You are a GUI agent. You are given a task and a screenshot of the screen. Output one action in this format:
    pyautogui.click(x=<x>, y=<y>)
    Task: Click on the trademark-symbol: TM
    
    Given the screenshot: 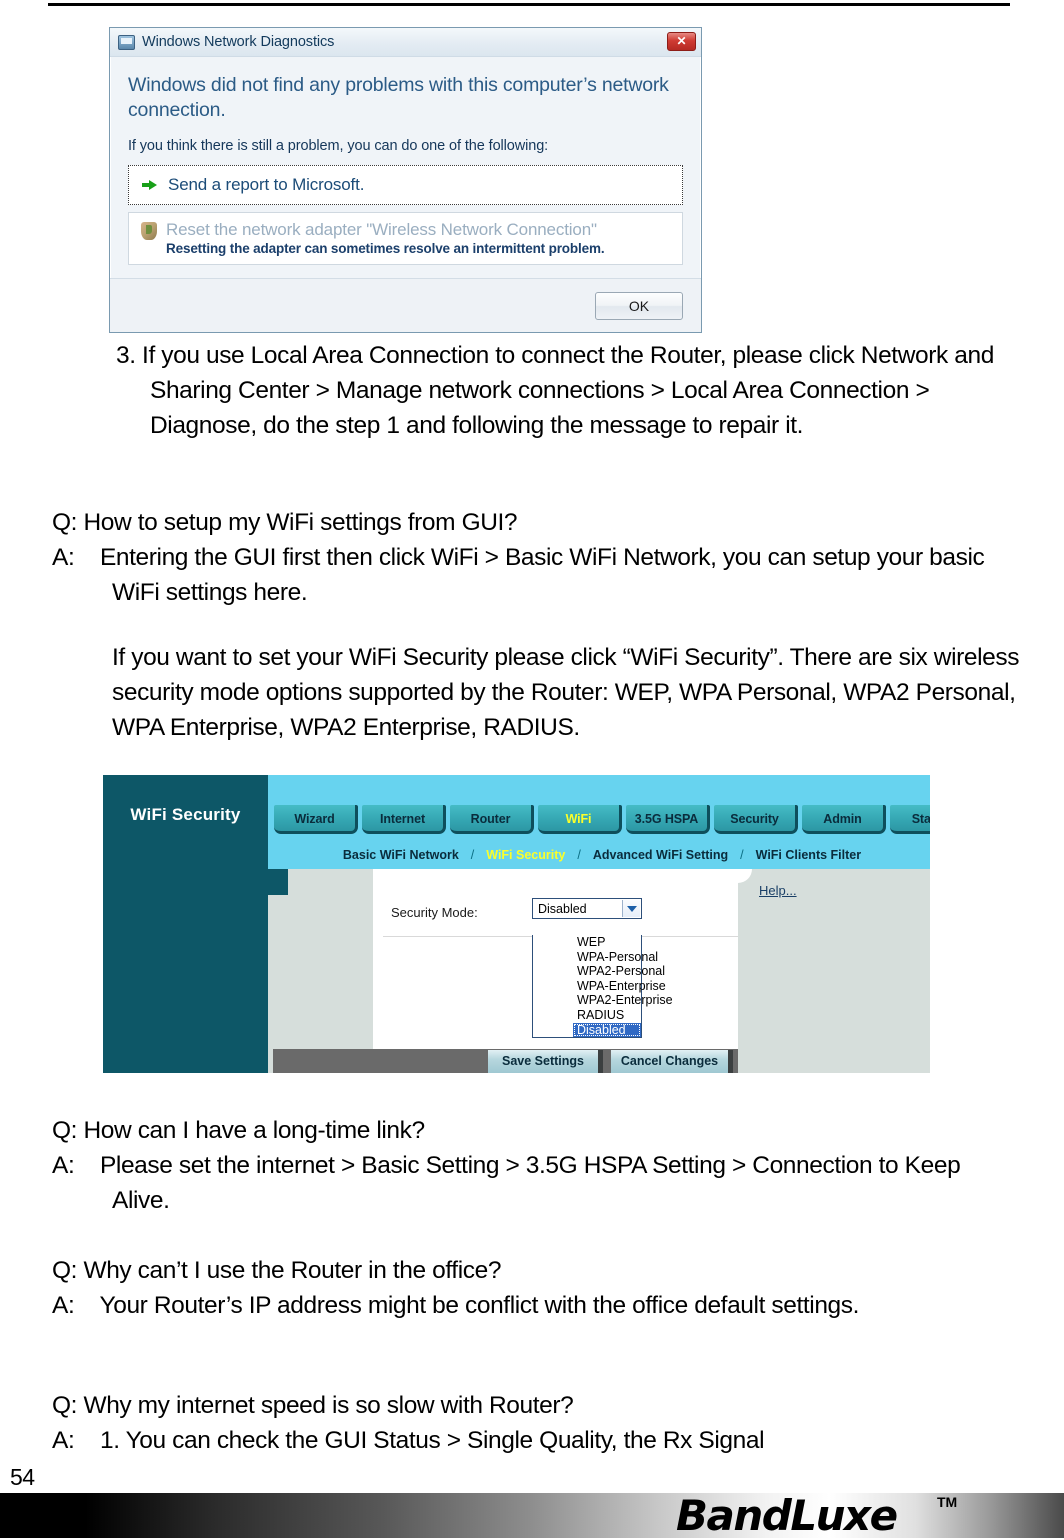 What is the action you would take?
    pyautogui.click(x=947, y=1502)
    